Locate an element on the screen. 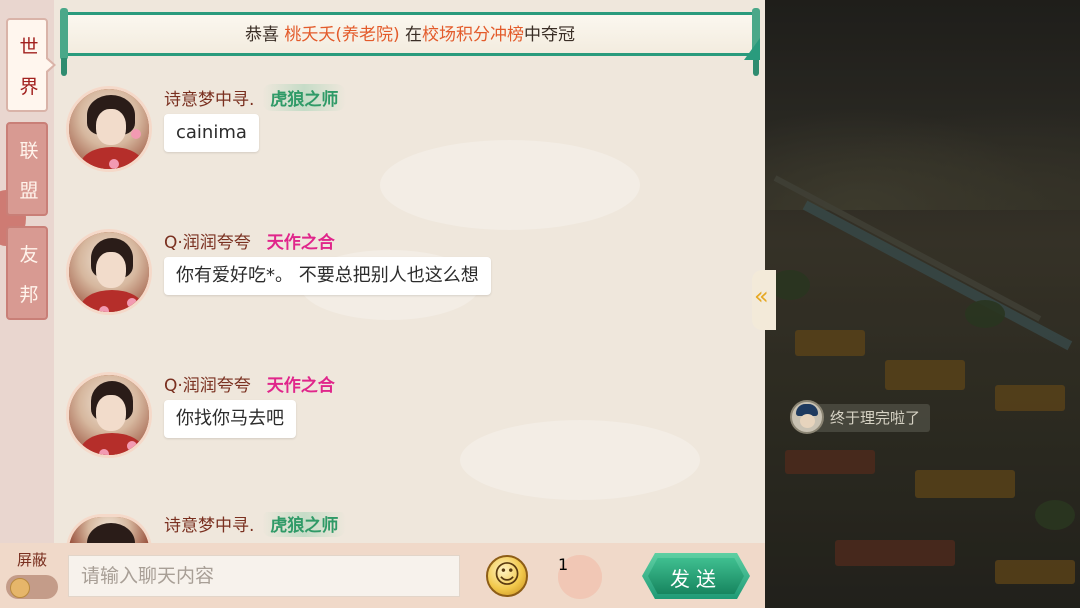 This screenshot has width=1080, height=608. emoji-button: ☺ is located at coordinates (507, 576).